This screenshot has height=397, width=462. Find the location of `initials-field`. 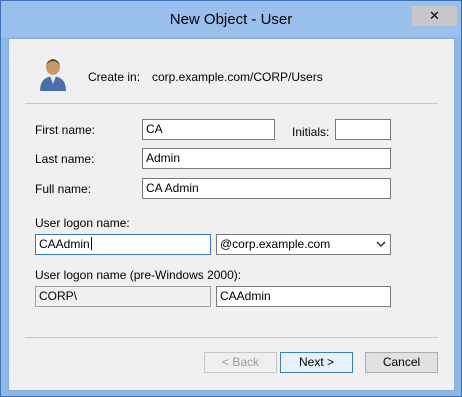

initials-field is located at coordinates (363, 129).